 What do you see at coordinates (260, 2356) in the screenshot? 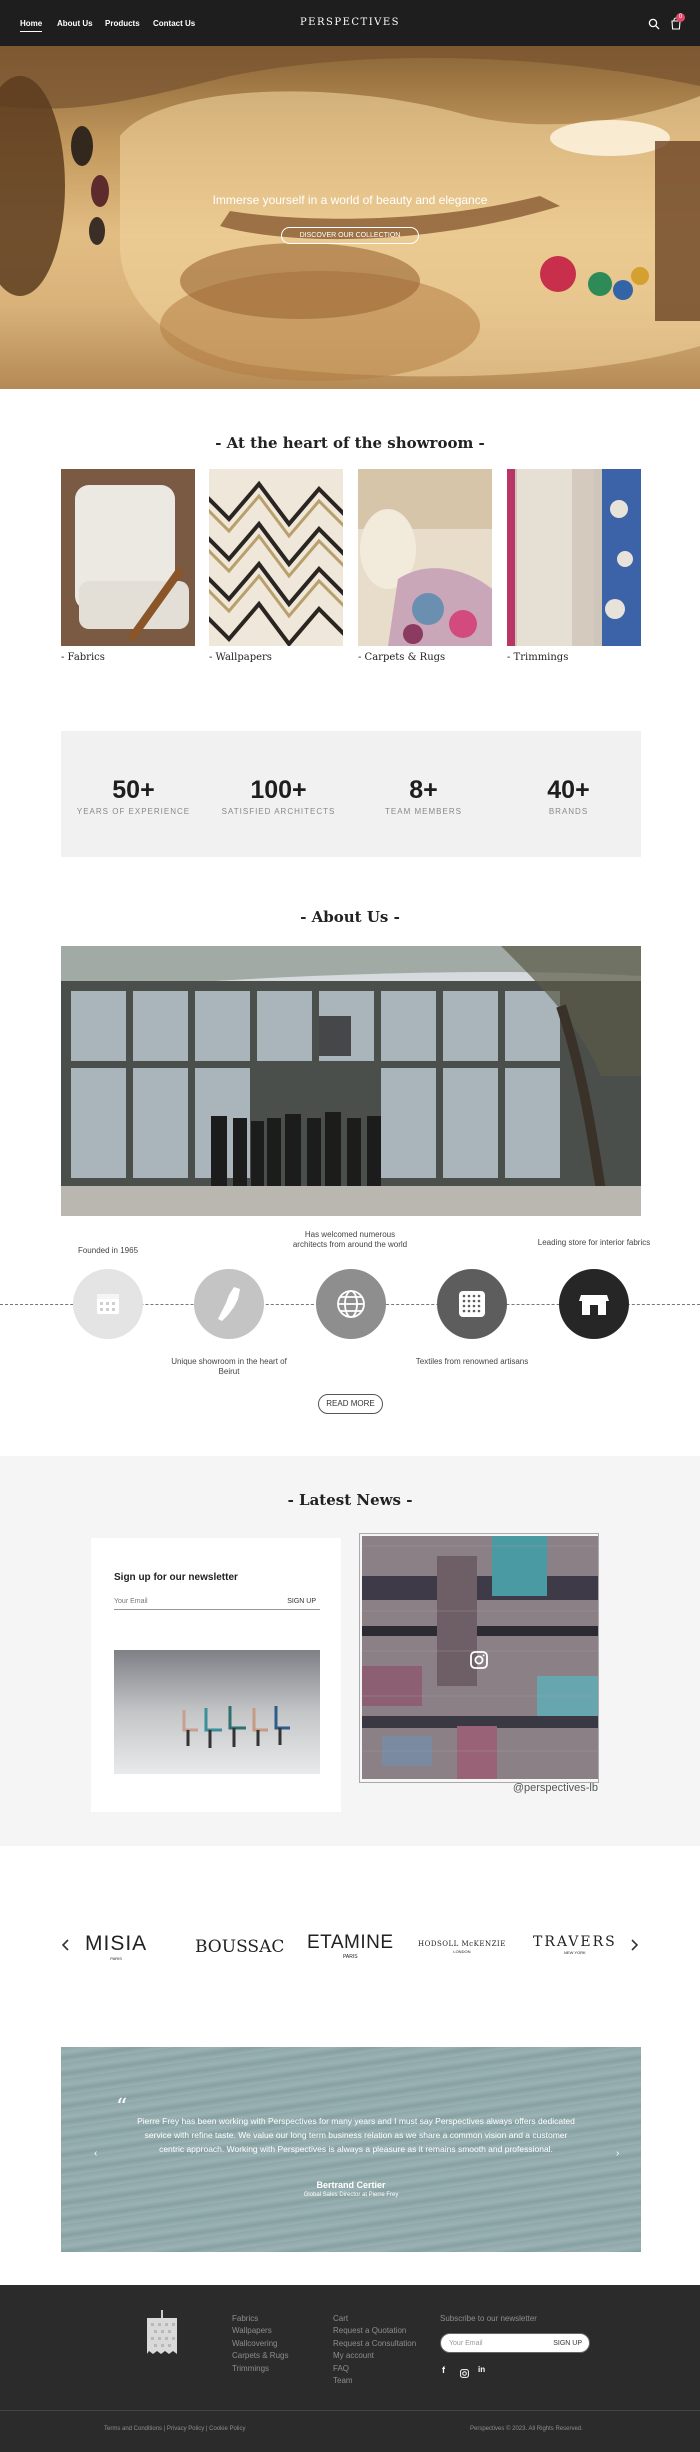
I see `footer-link-carpets-rugs: Carpets & Rugs` at bounding box center [260, 2356].